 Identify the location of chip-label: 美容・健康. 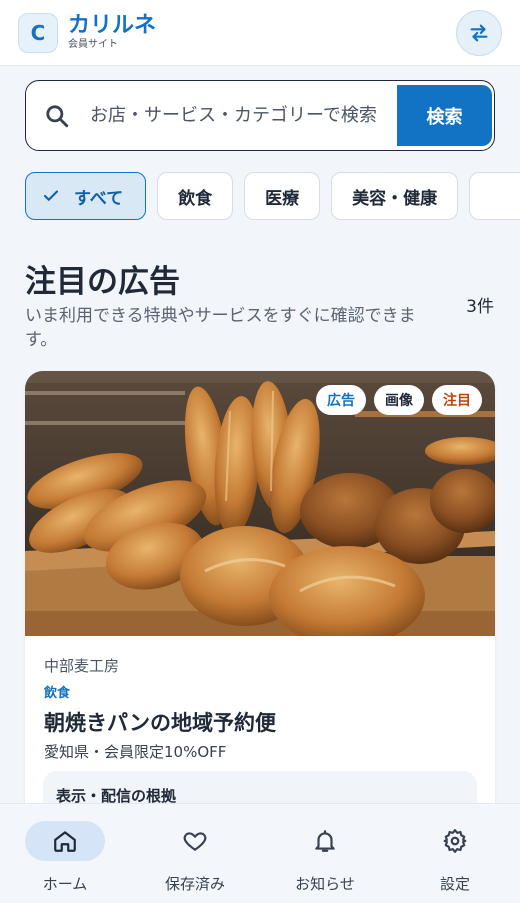
(395, 198).